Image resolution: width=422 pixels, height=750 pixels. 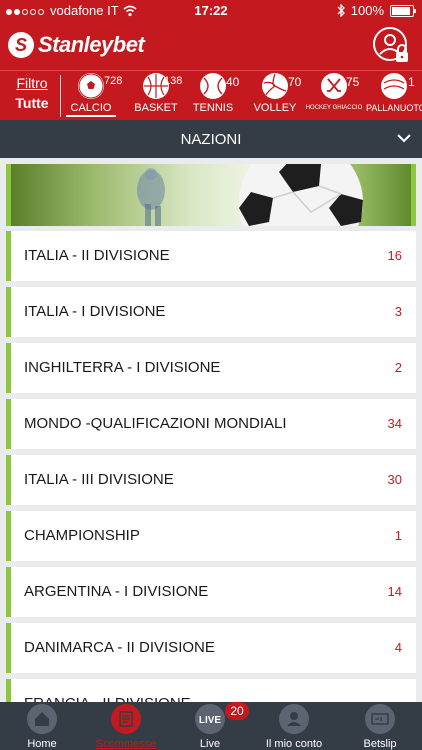 What do you see at coordinates (211, 46) in the screenshot?
I see `app-header: S Stanleybet` at bounding box center [211, 46].